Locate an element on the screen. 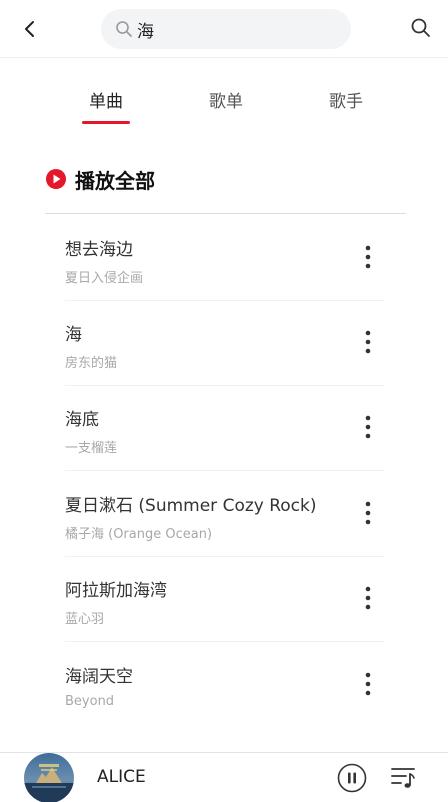 This screenshot has height=802, width=448. song-title: 海阔天空 is located at coordinates (99, 677).